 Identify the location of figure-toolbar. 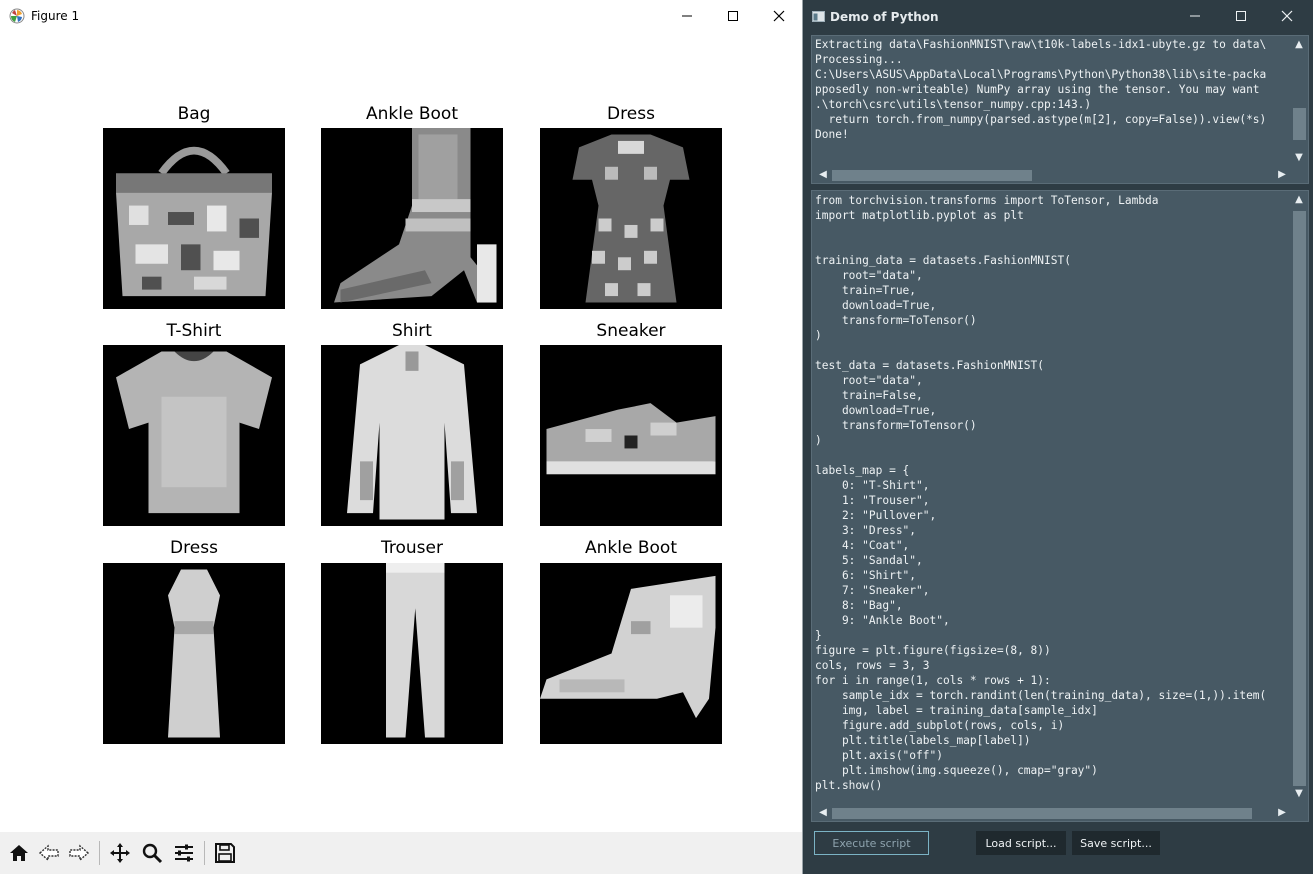
(401, 853).